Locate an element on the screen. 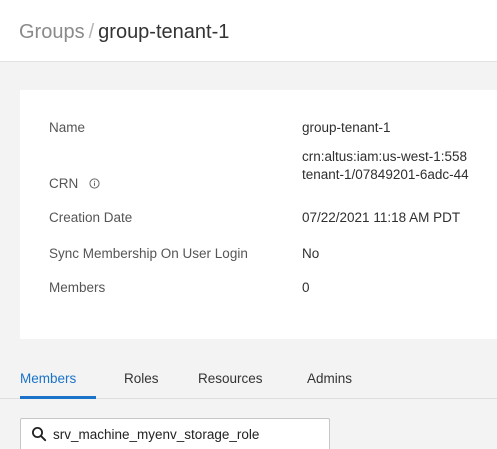  breadcrumb-groups-link: Groups is located at coordinates (52, 32).